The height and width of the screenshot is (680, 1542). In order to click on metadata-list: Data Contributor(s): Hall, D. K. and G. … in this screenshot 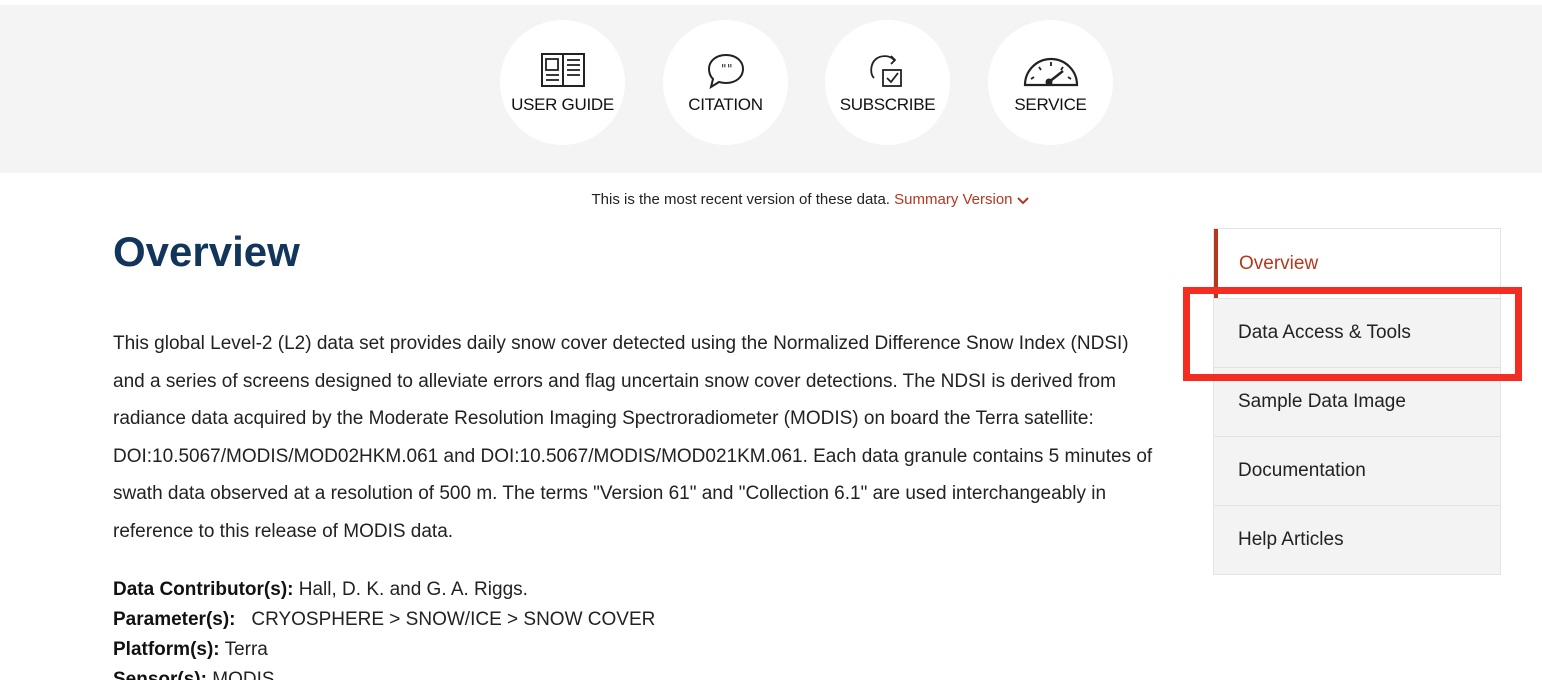, I will do `click(384, 627)`.